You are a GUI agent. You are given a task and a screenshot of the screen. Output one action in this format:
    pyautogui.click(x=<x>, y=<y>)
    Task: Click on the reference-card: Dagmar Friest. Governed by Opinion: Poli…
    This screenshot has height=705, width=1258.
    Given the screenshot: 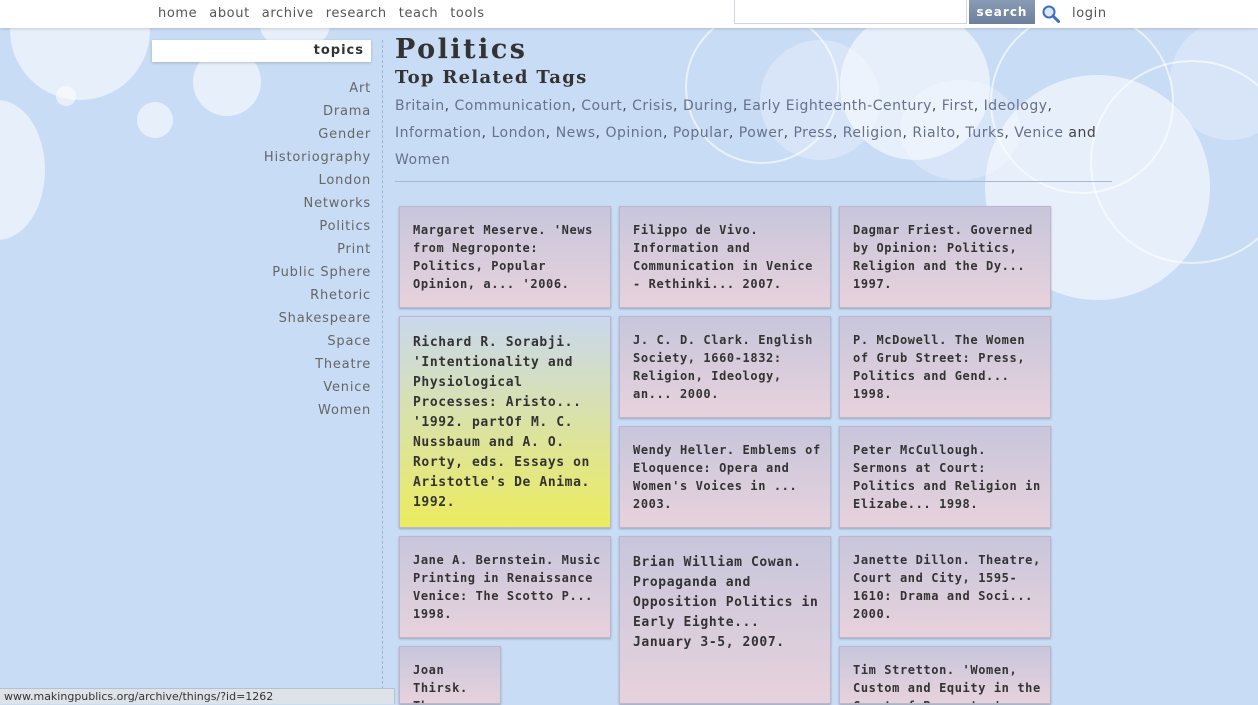 What is the action you would take?
    pyautogui.click(x=945, y=257)
    